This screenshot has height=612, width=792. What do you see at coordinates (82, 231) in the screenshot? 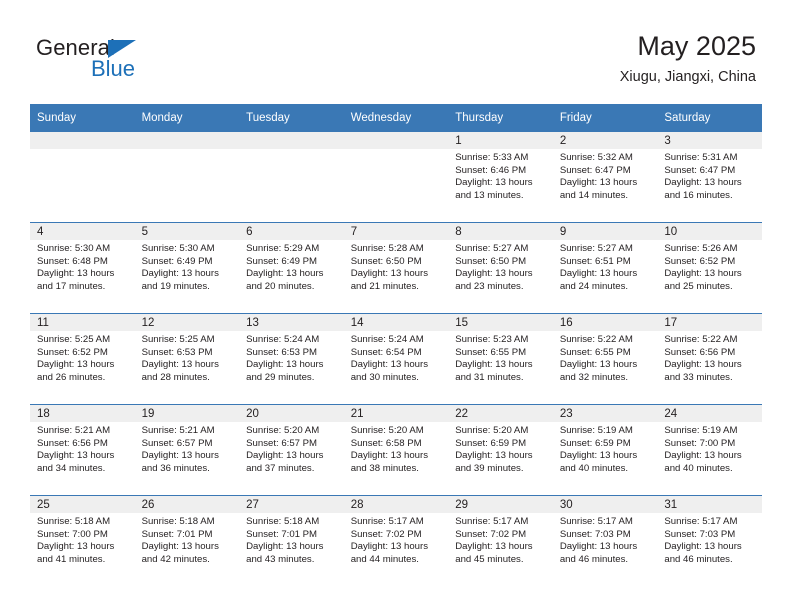
I see `day-number: 4` at bounding box center [82, 231].